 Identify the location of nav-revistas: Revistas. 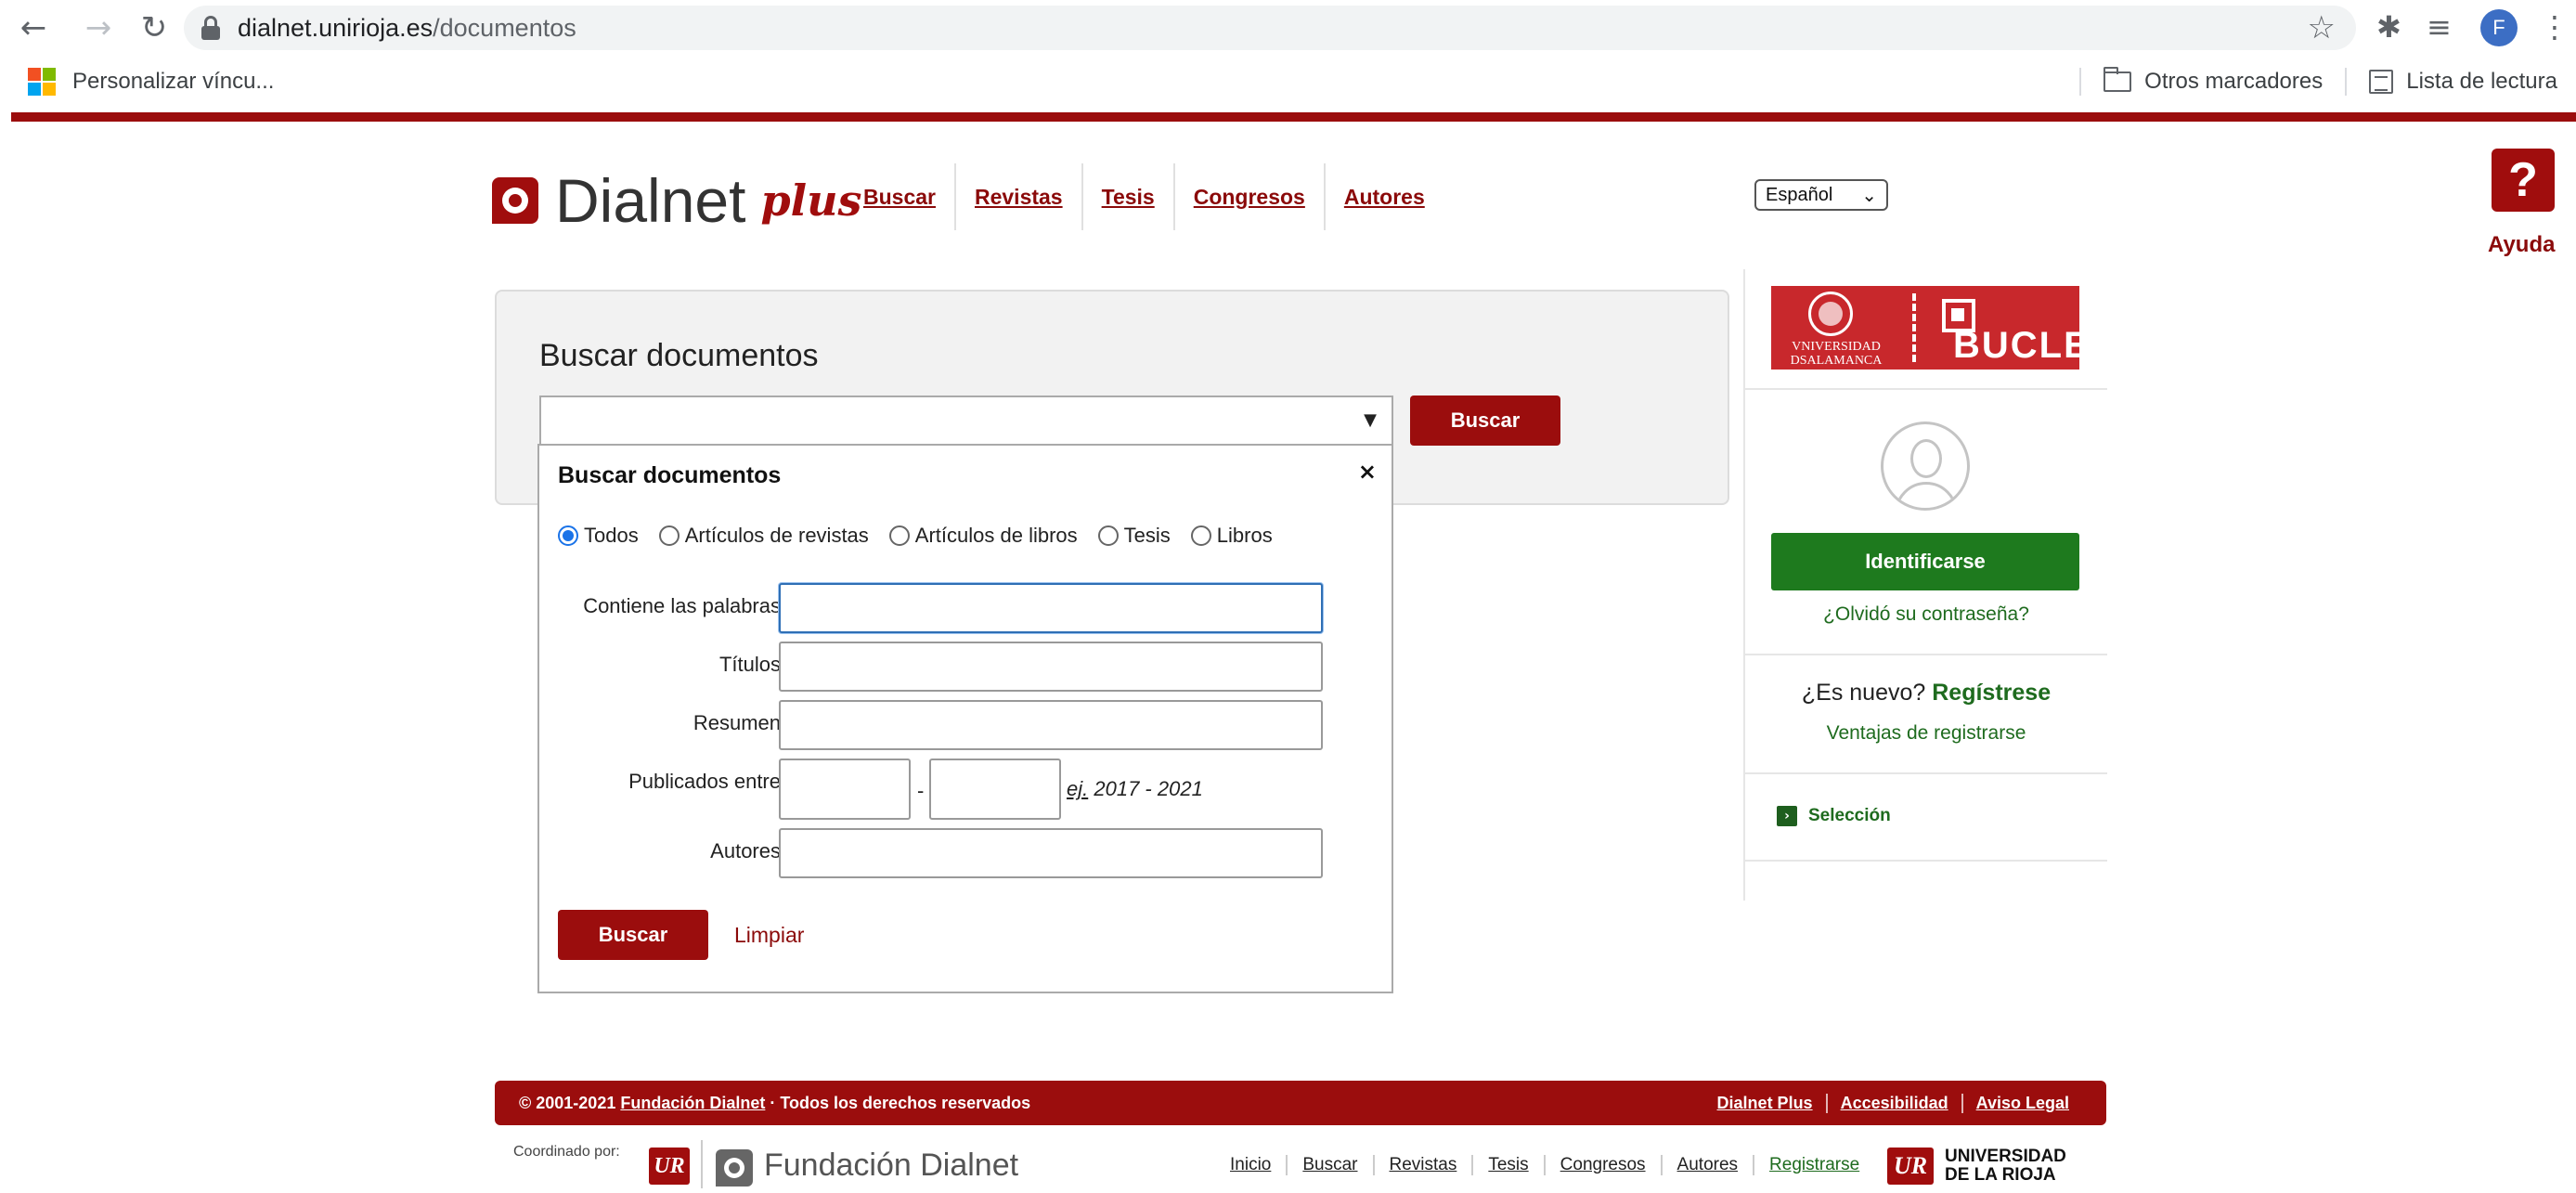
(1019, 197).